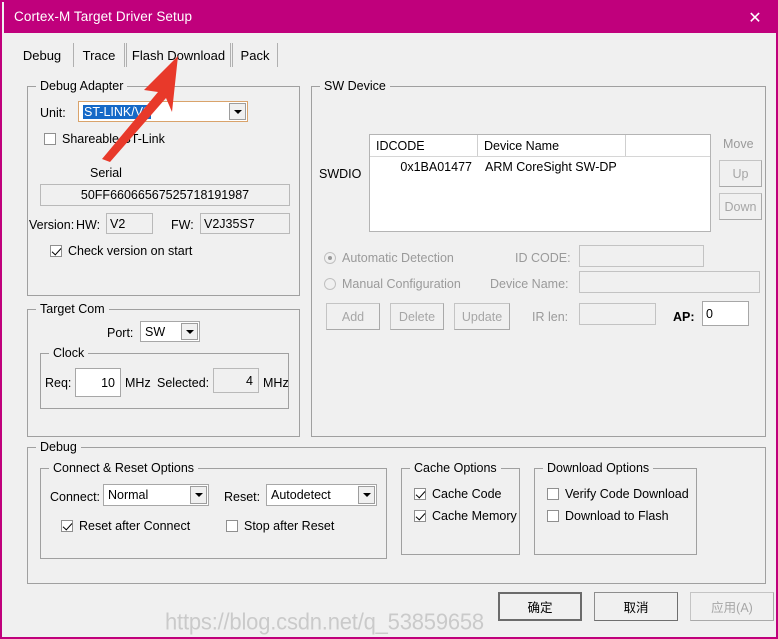  I want to click on update-button: Update, so click(482, 316).